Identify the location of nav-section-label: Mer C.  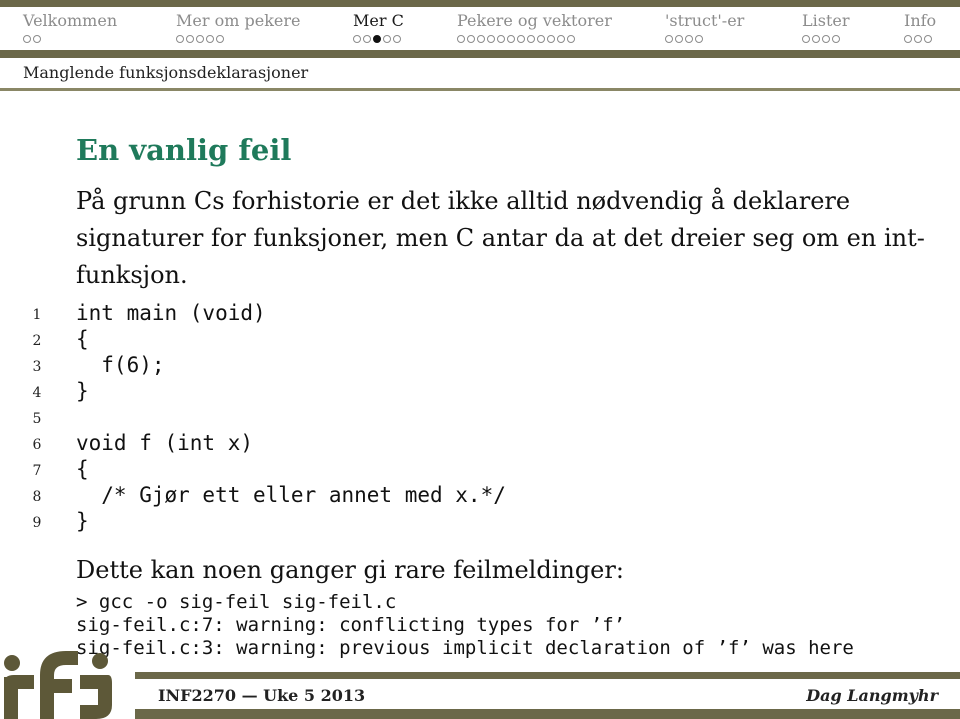
(378, 20).